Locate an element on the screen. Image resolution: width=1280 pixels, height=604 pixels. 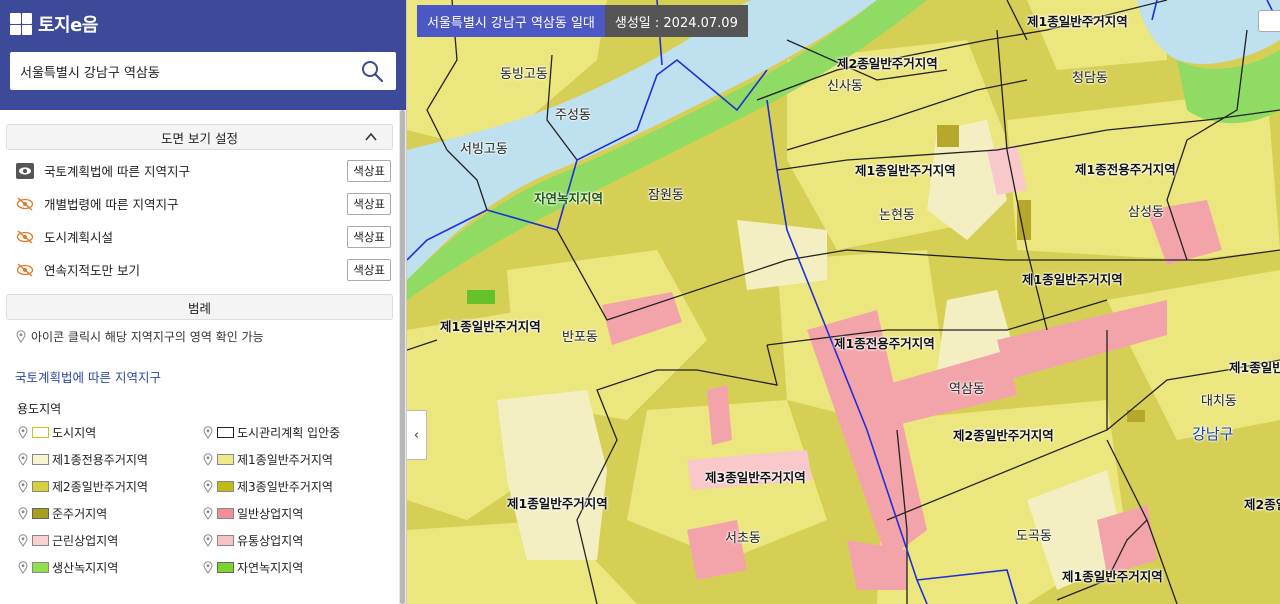
dong-label: 주성동 is located at coordinates (573, 115).